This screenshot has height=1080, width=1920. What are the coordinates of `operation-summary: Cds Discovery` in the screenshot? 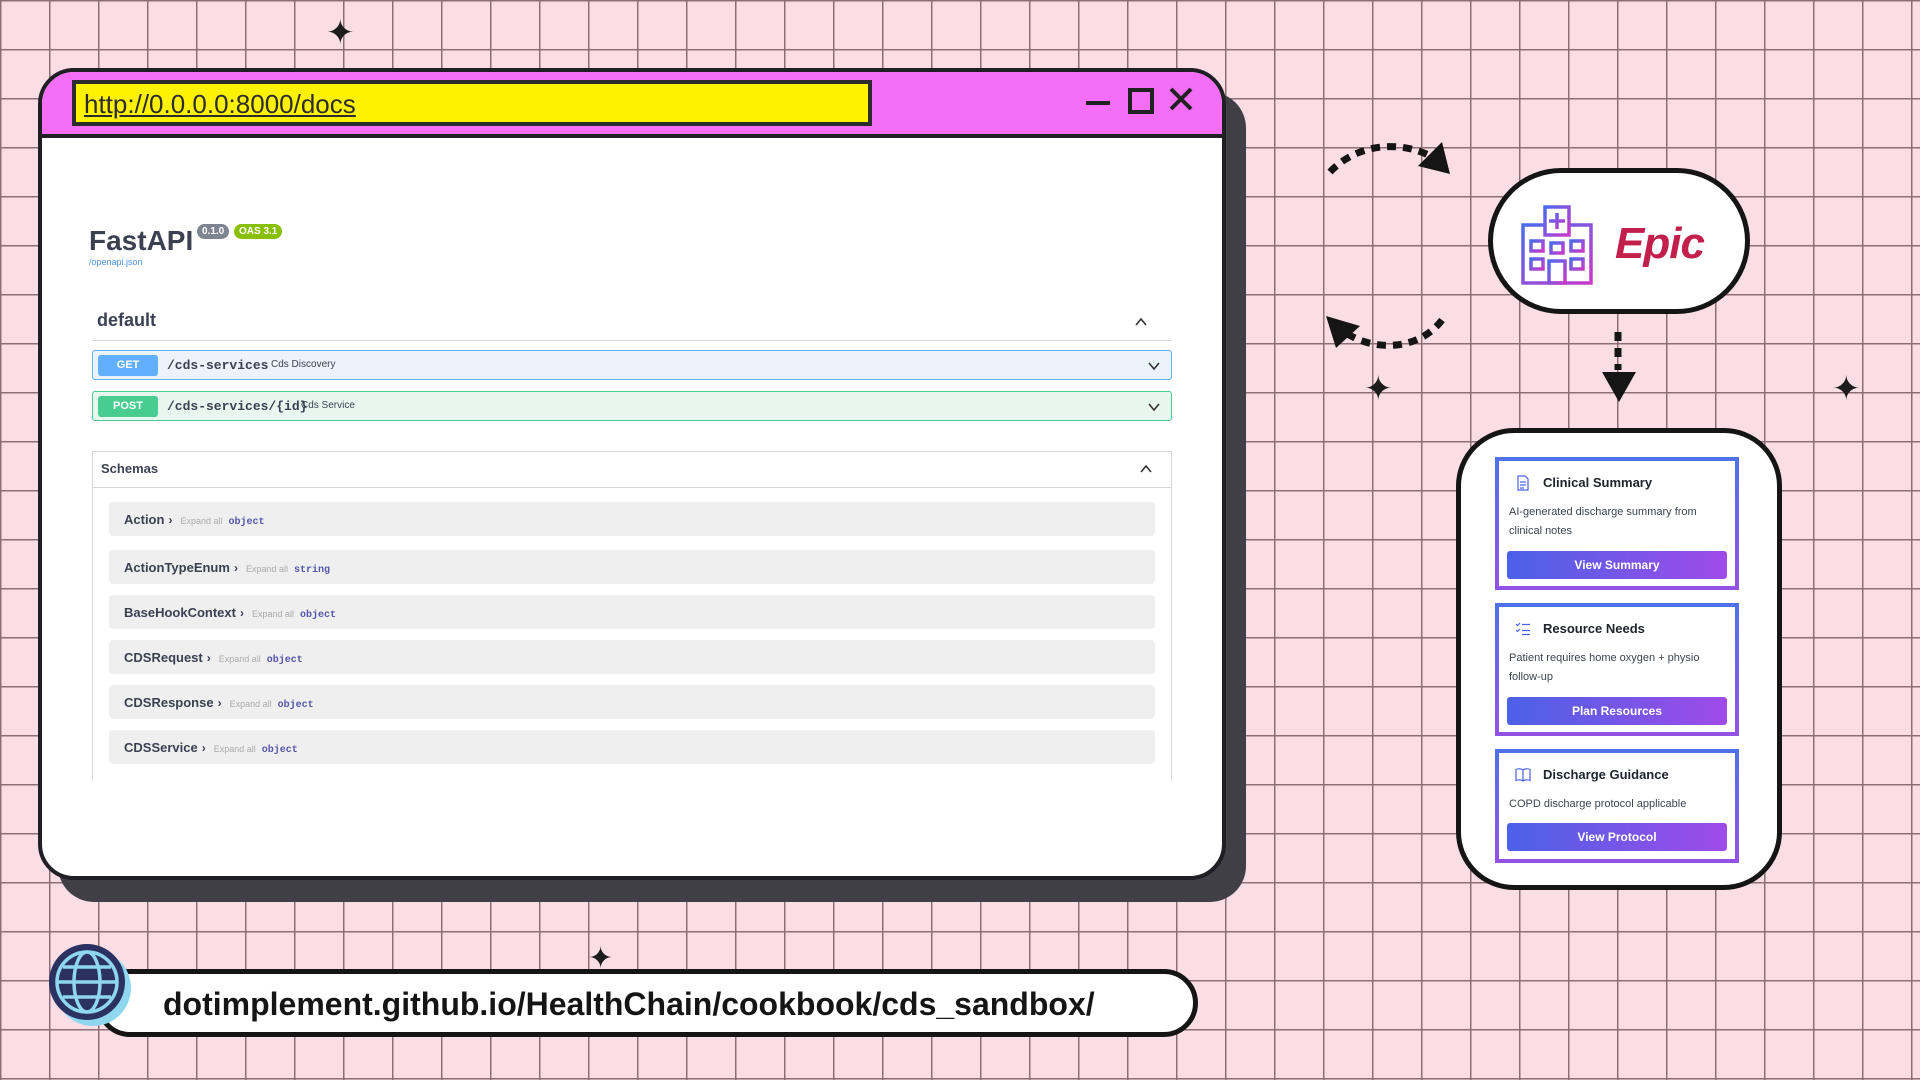 It's located at (303, 364).